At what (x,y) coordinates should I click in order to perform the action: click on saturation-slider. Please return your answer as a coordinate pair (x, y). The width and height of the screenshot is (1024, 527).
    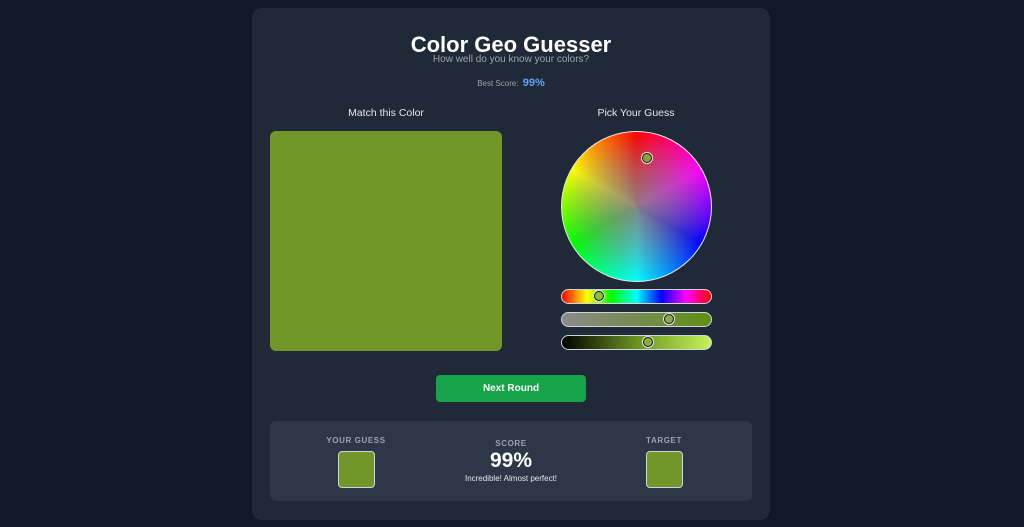
    Looking at the image, I should click on (636, 319).